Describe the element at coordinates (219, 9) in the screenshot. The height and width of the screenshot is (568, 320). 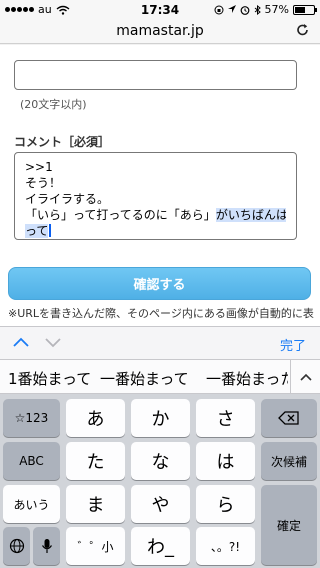
I see `lock-rotation-icon` at that location.